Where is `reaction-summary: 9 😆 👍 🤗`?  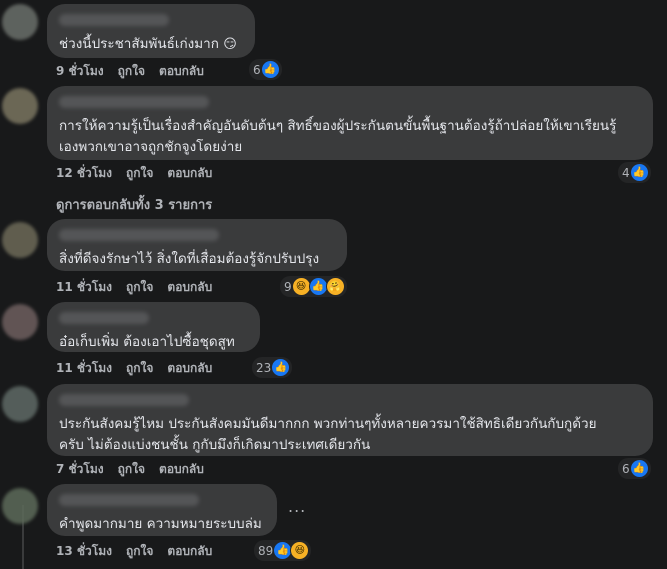 reaction-summary: 9 😆 👍 🤗 is located at coordinates (313, 286).